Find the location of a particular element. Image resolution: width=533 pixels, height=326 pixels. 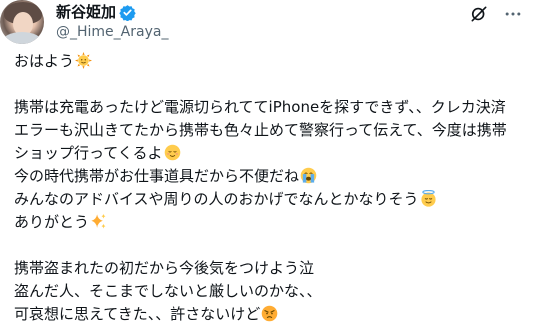

post-line-text: ショップ行ってくるよ is located at coordinates (88, 153).